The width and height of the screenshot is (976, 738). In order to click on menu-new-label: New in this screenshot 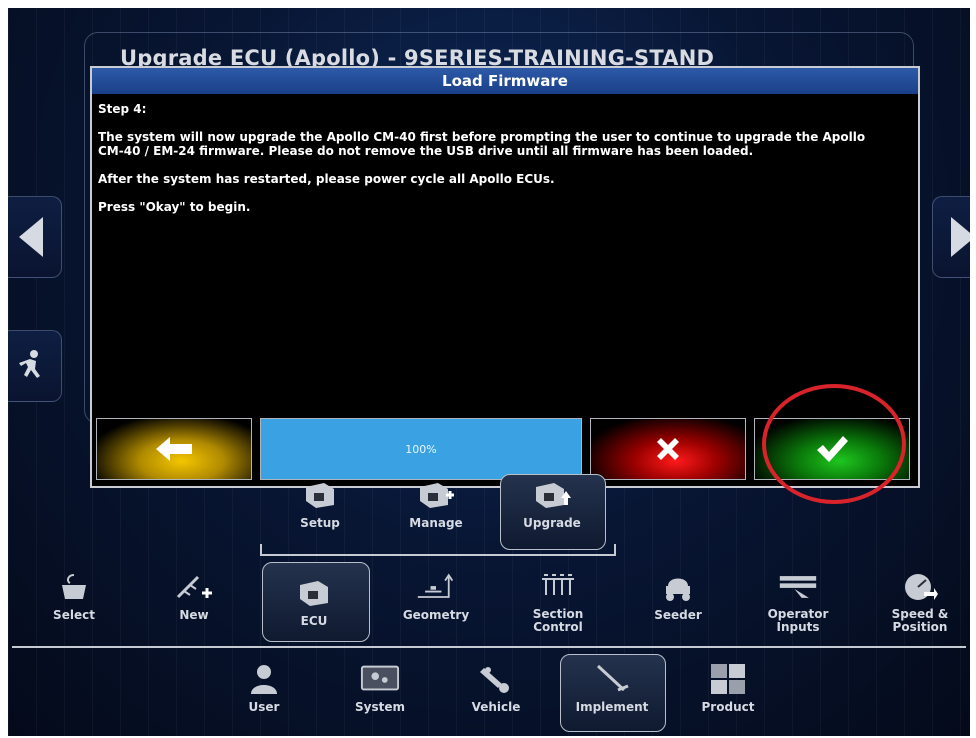, I will do `click(194, 615)`.